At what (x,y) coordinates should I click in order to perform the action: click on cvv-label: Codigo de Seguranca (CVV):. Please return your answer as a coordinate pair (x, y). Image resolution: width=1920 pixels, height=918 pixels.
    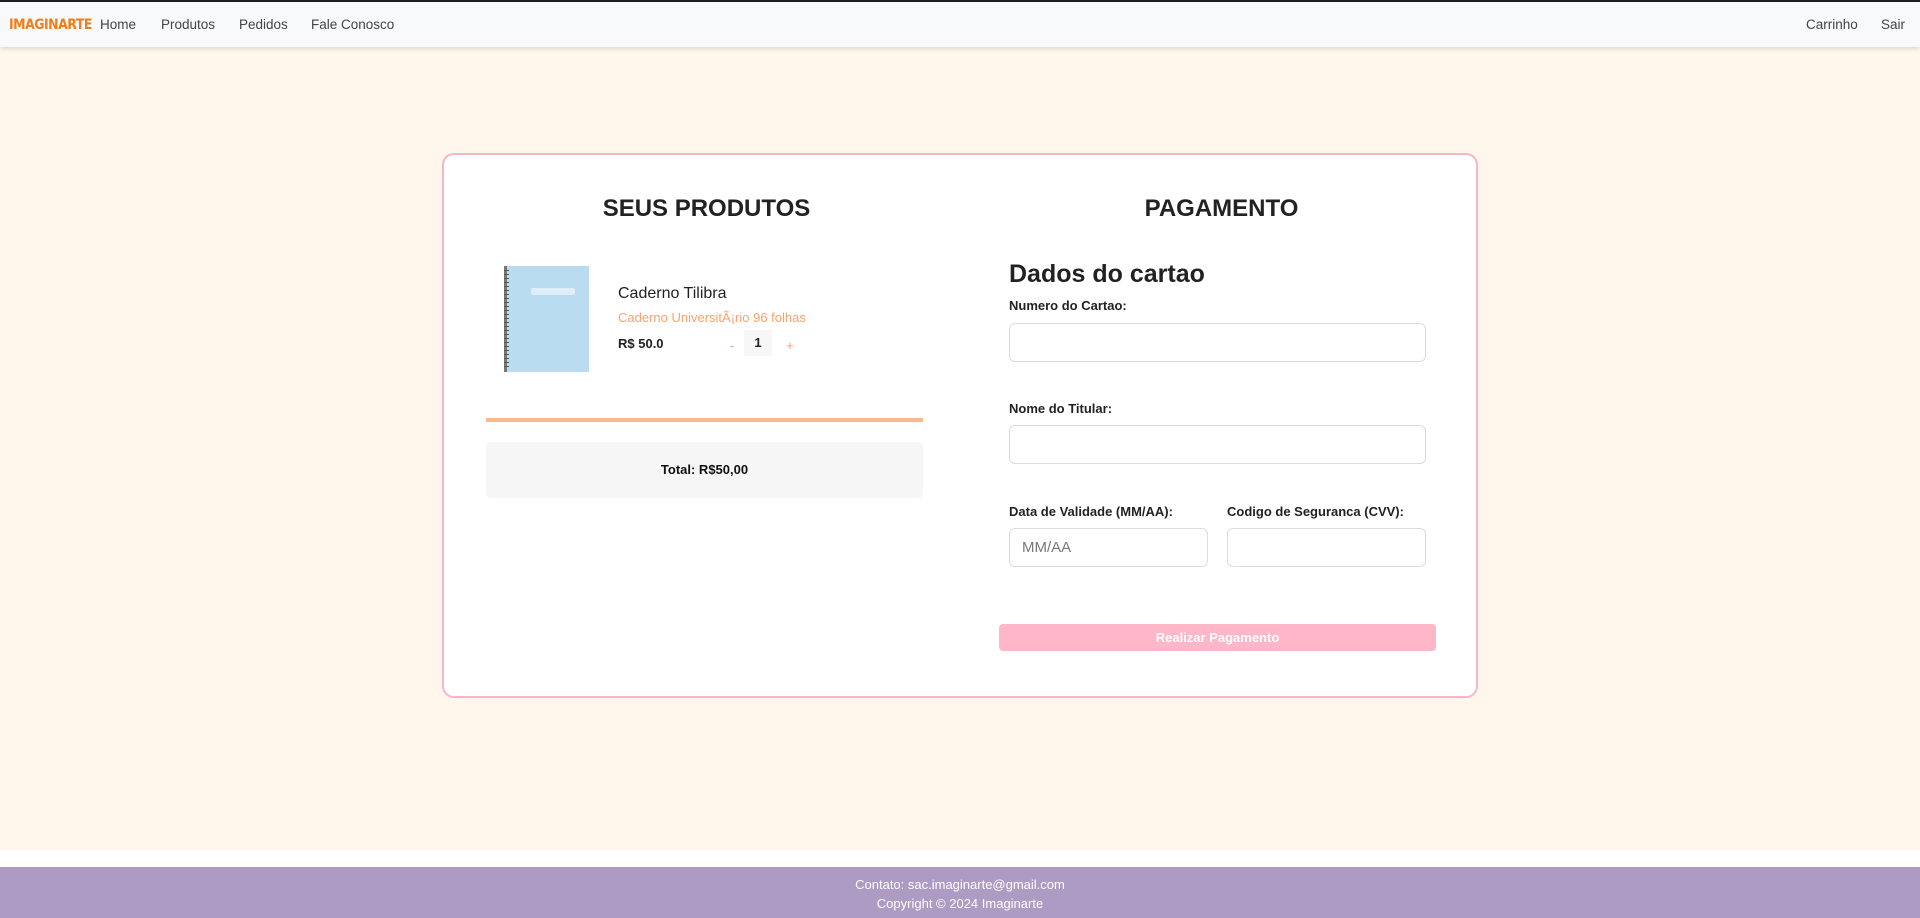
    Looking at the image, I should click on (1315, 511).